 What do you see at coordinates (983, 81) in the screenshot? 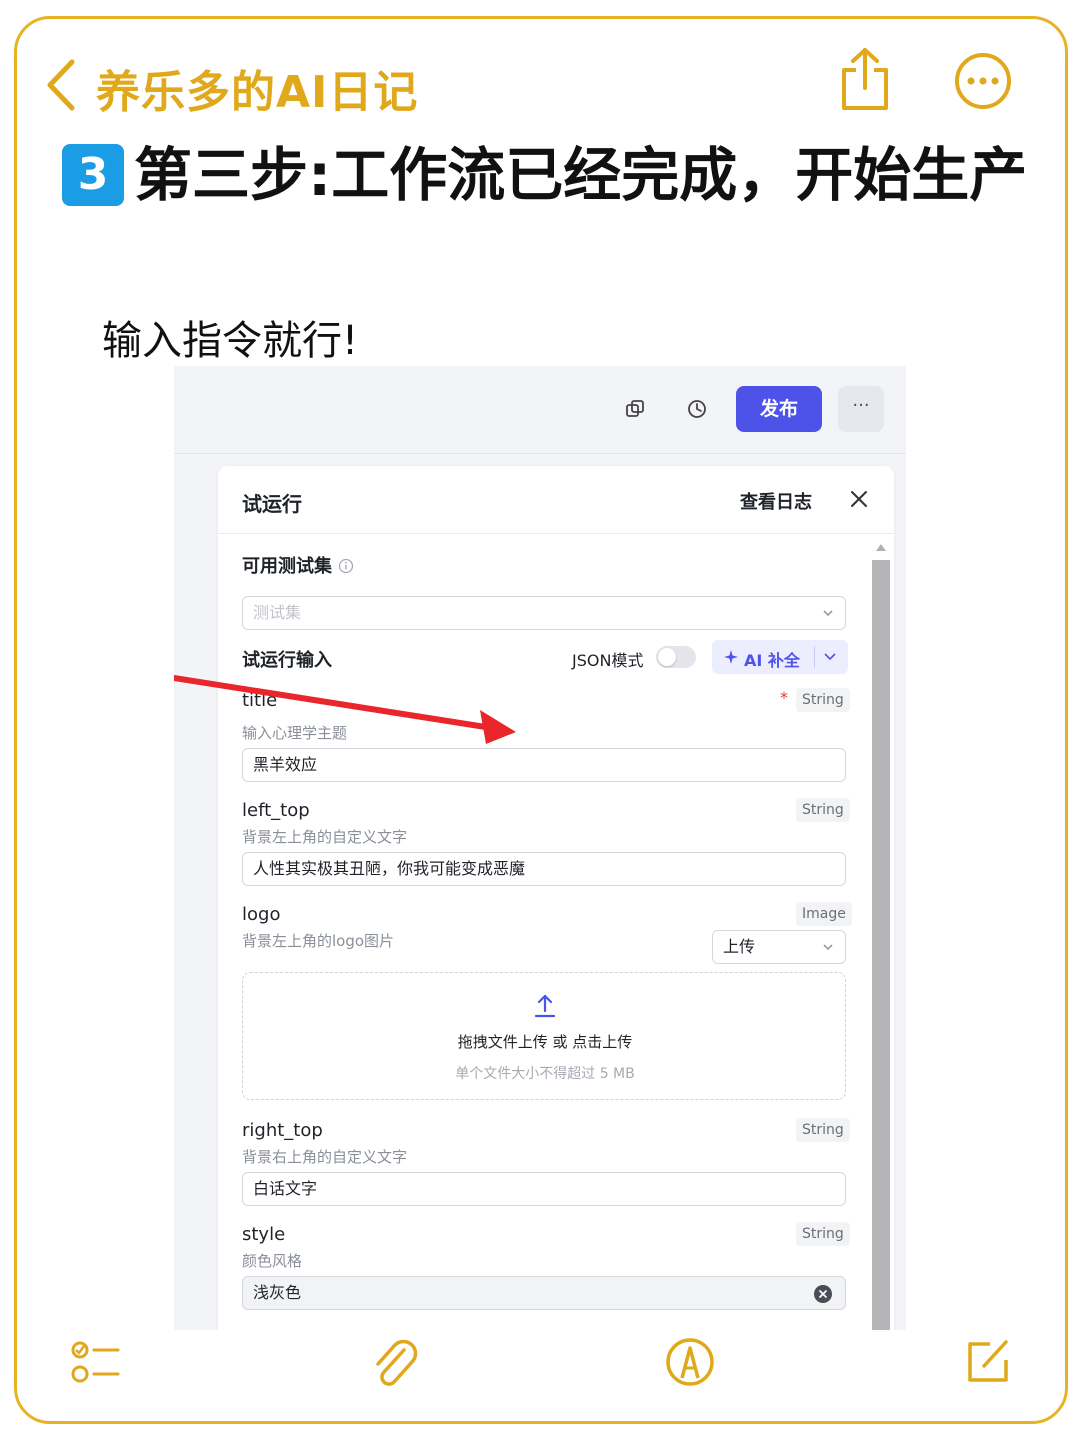
I see `more-options-icon` at bounding box center [983, 81].